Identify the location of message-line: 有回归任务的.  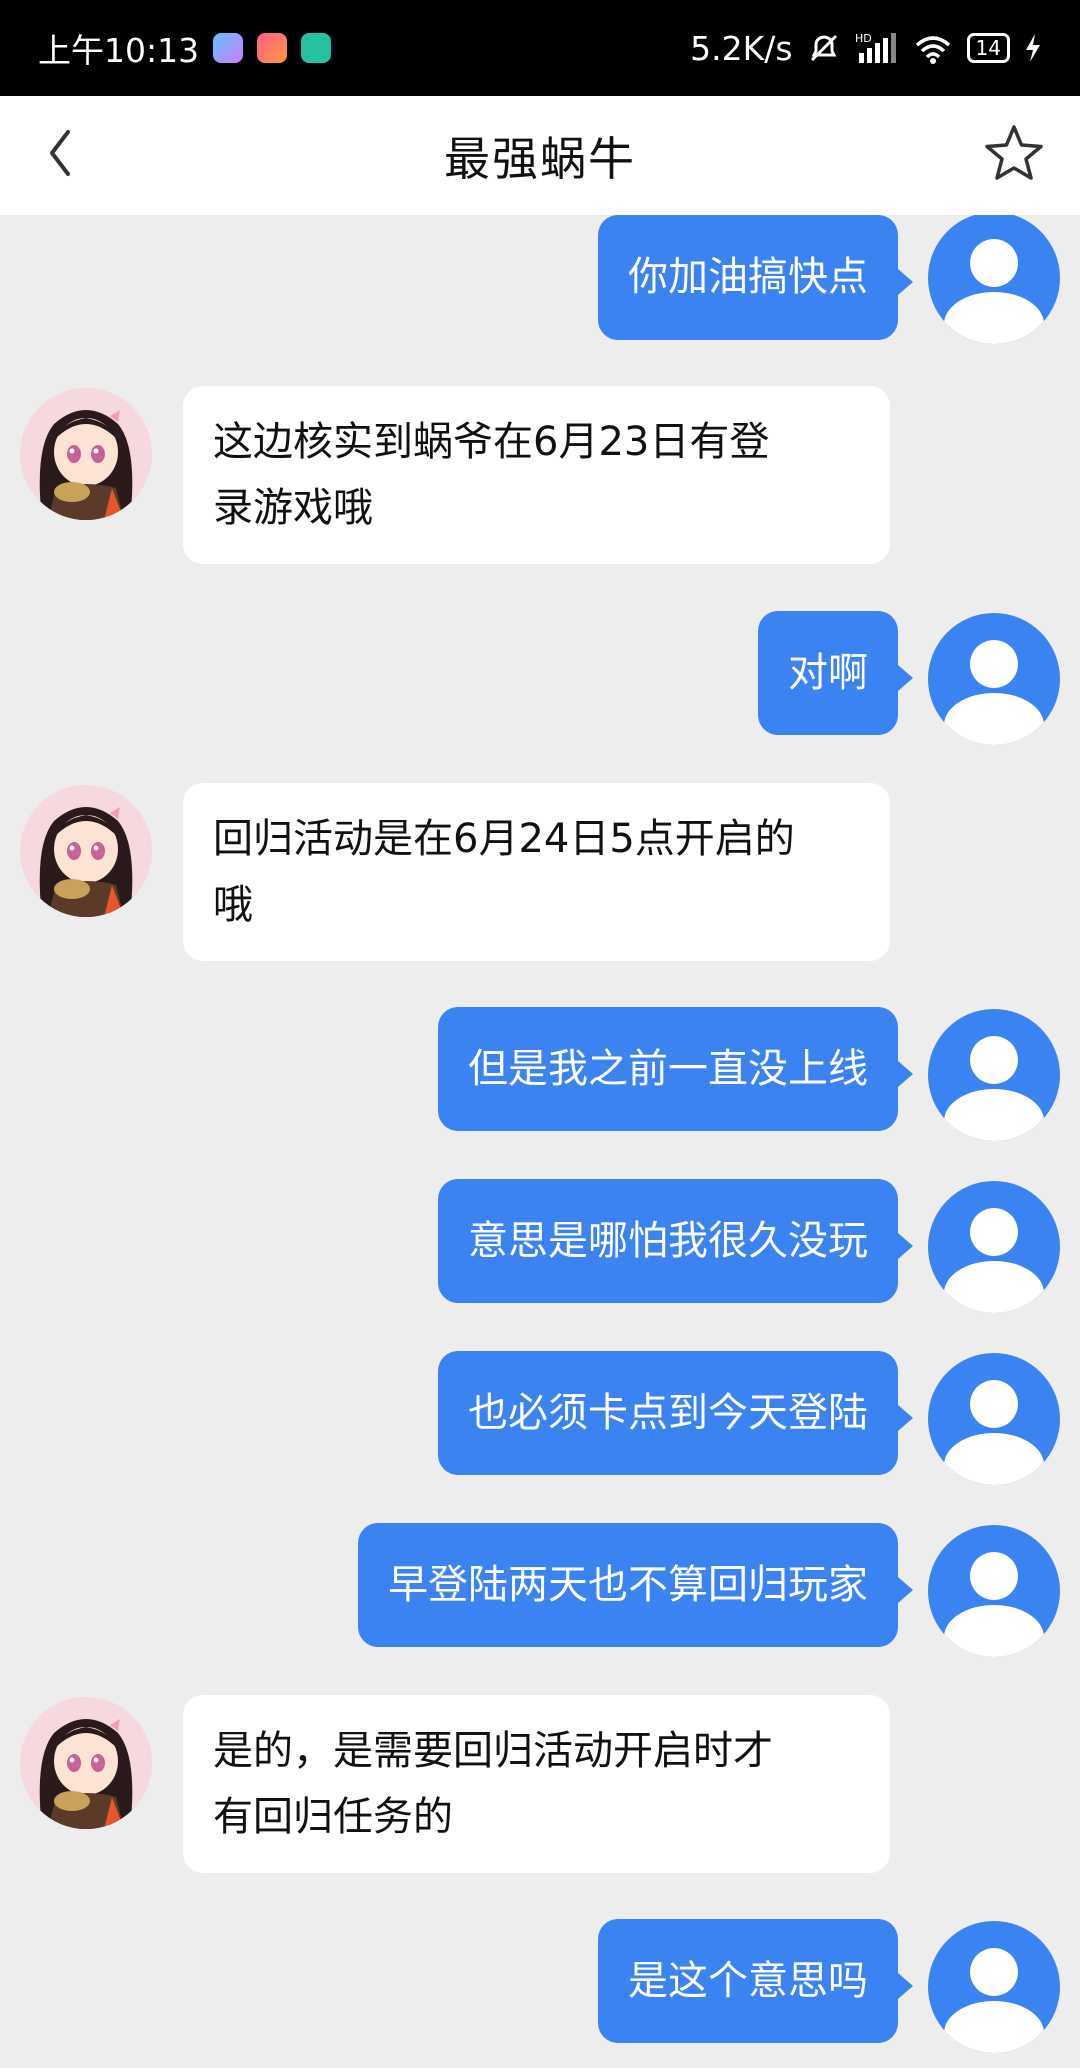
(333, 1817).